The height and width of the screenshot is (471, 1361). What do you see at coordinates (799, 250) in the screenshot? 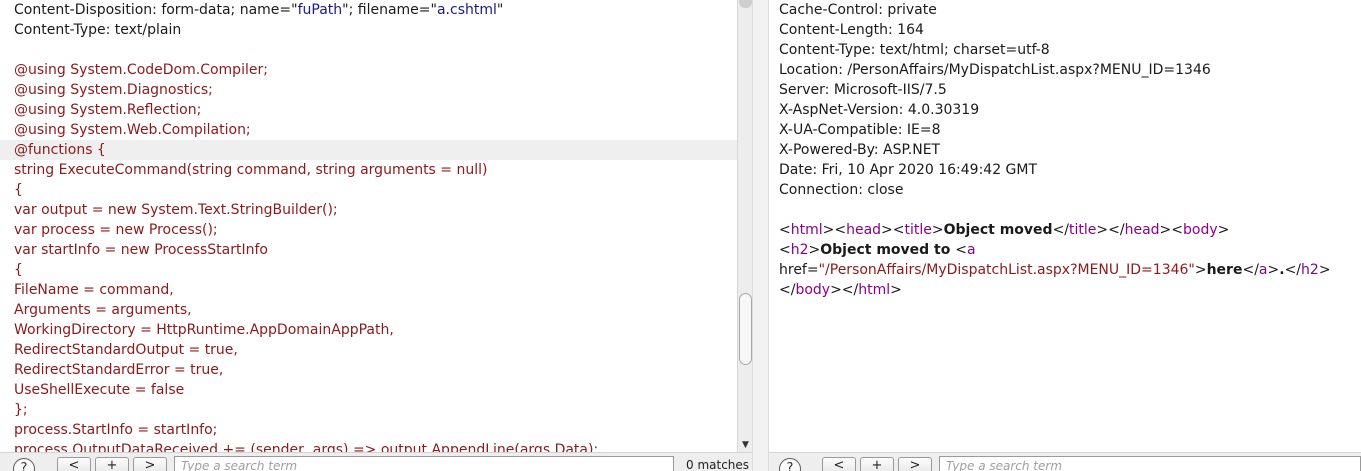
I see `h2-tag: h2` at bounding box center [799, 250].